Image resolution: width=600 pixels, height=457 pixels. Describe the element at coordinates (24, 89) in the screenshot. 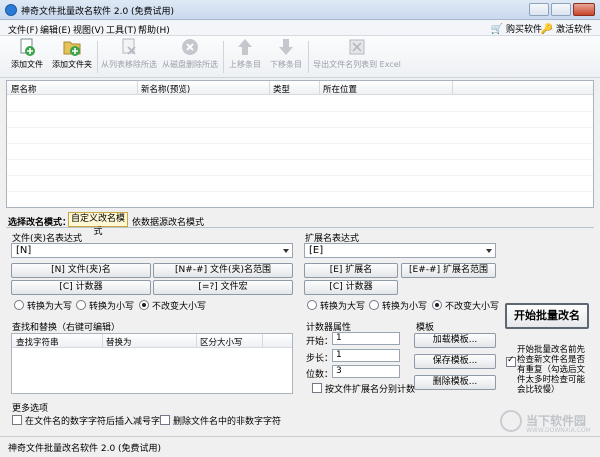

I see `column-original-name: 原名称` at that location.